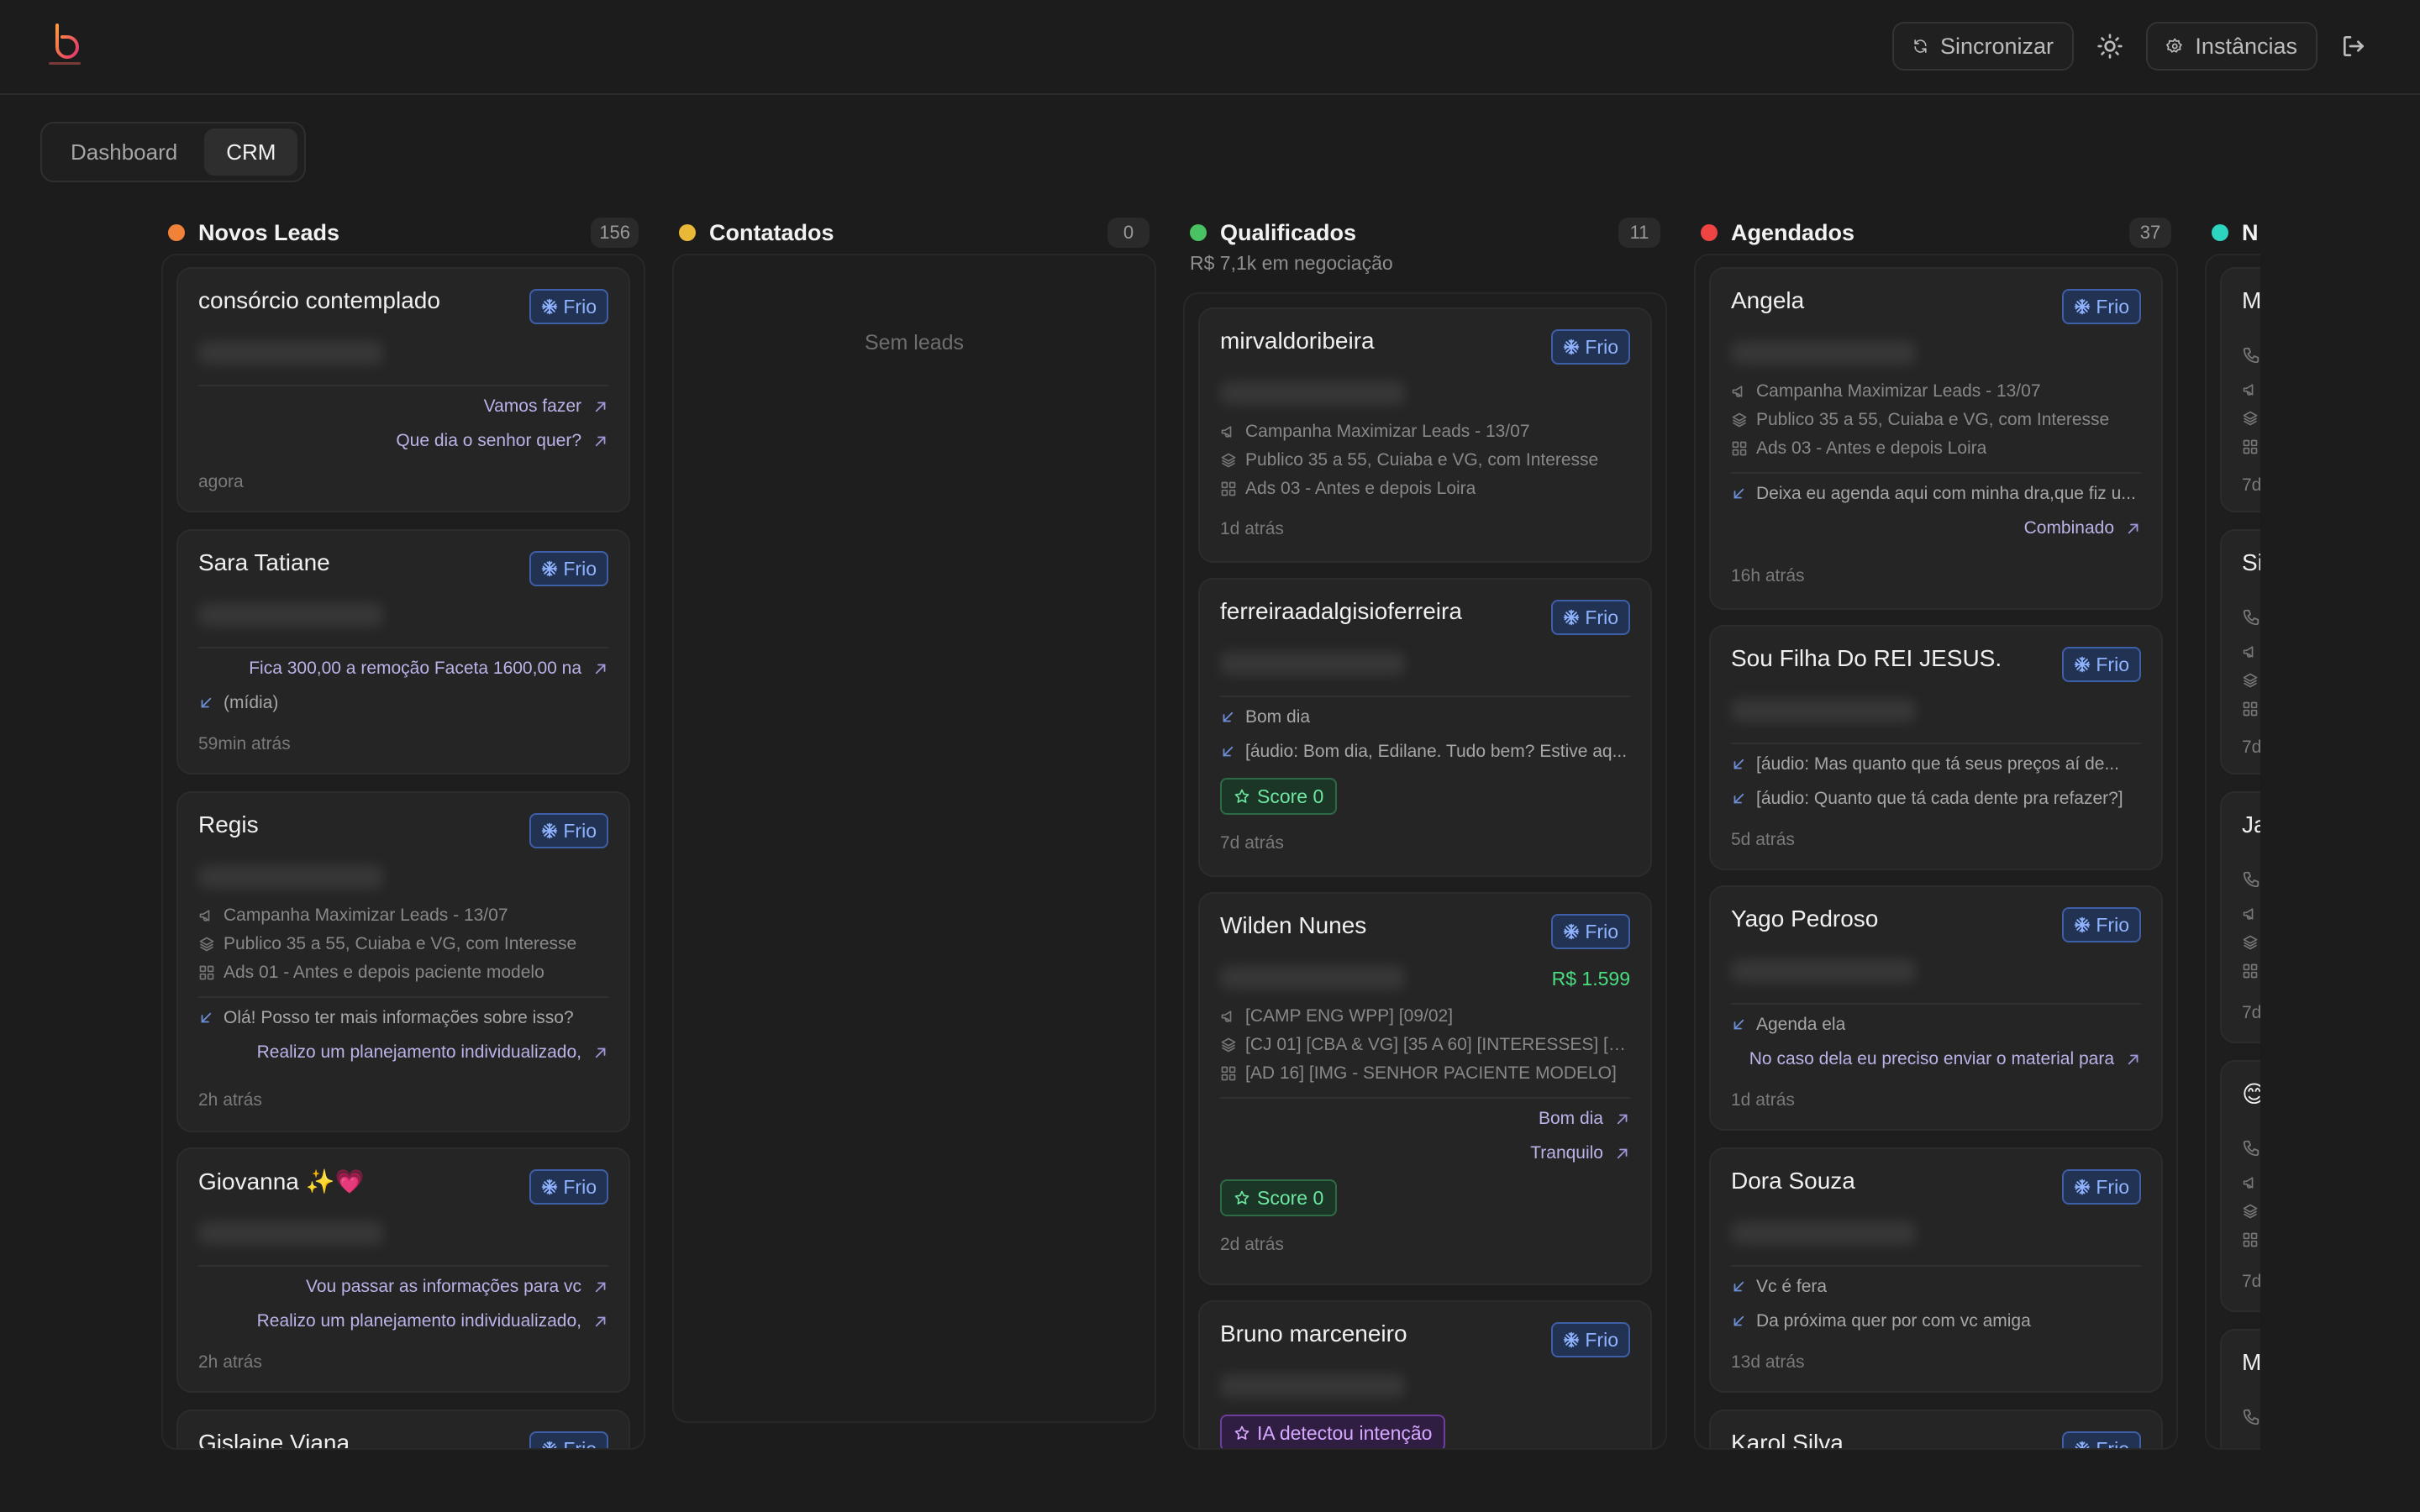  What do you see at coordinates (1866, 658) in the screenshot?
I see `lead-name: Sou Filha Do REI JESUS.` at bounding box center [1866, 658].